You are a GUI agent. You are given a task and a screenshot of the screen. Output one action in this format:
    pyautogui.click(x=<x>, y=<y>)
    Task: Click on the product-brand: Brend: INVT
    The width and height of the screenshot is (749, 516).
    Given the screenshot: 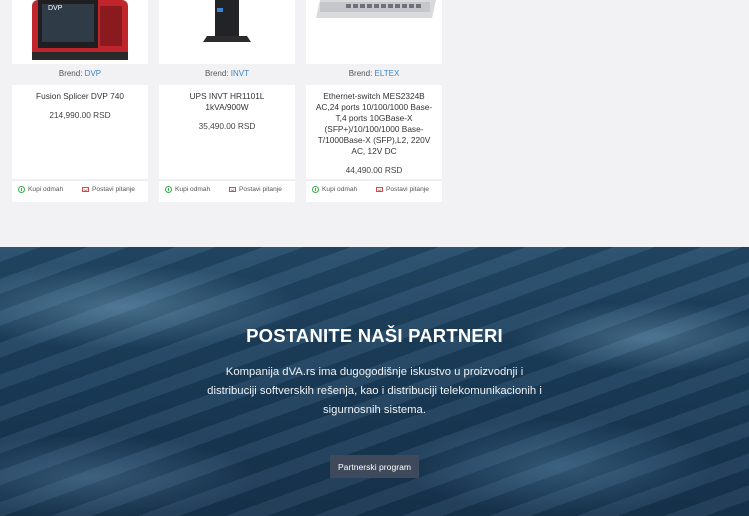 What is the action you would take?
    pyautogui.click(x=227, y=73)
    